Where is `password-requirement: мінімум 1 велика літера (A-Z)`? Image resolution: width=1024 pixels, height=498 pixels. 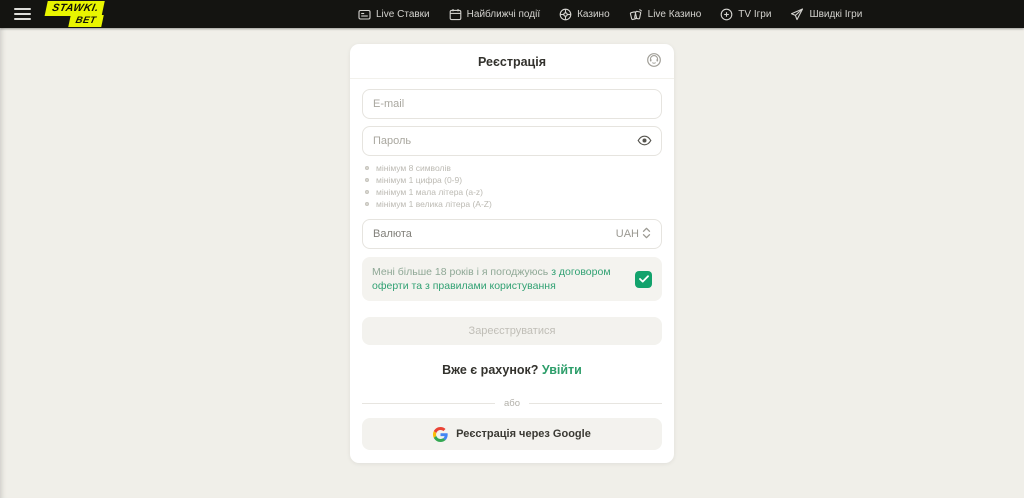 password-requirement: мінімум 1 велика літера (A-Z) is located at coordinates (513, 204).